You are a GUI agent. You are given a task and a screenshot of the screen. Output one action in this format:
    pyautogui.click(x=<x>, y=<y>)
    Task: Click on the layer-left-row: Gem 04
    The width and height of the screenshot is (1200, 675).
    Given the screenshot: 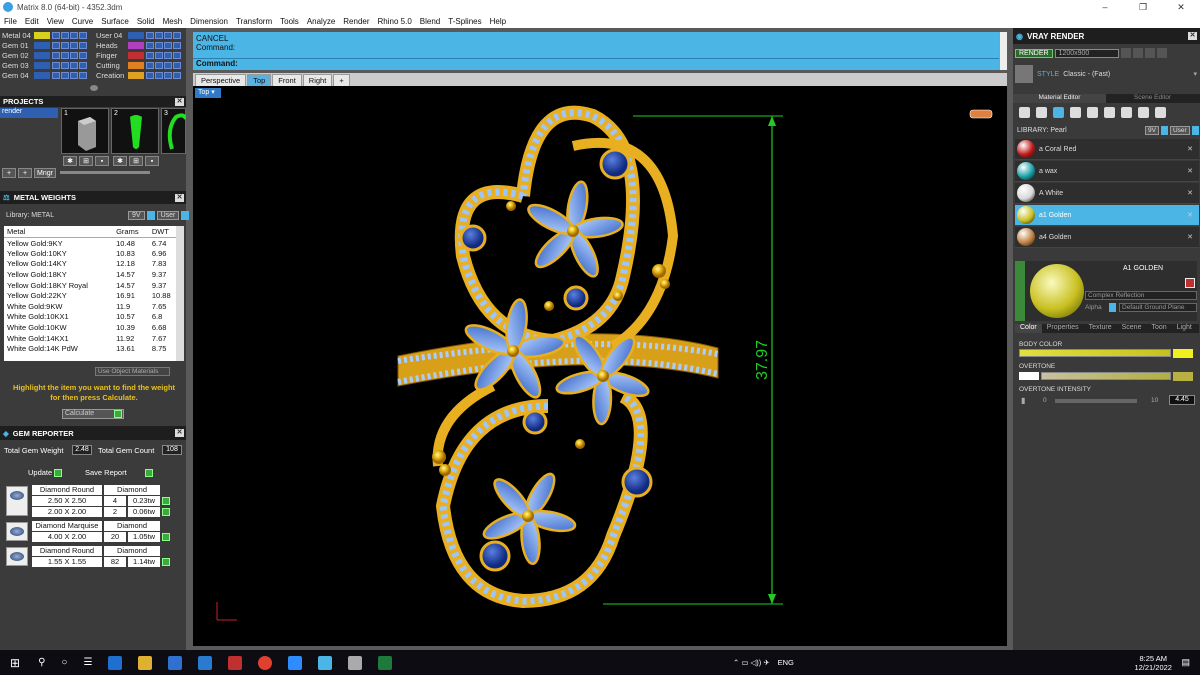 What is the action you would take?
    pyautogui.click(x=45, y=75)
    